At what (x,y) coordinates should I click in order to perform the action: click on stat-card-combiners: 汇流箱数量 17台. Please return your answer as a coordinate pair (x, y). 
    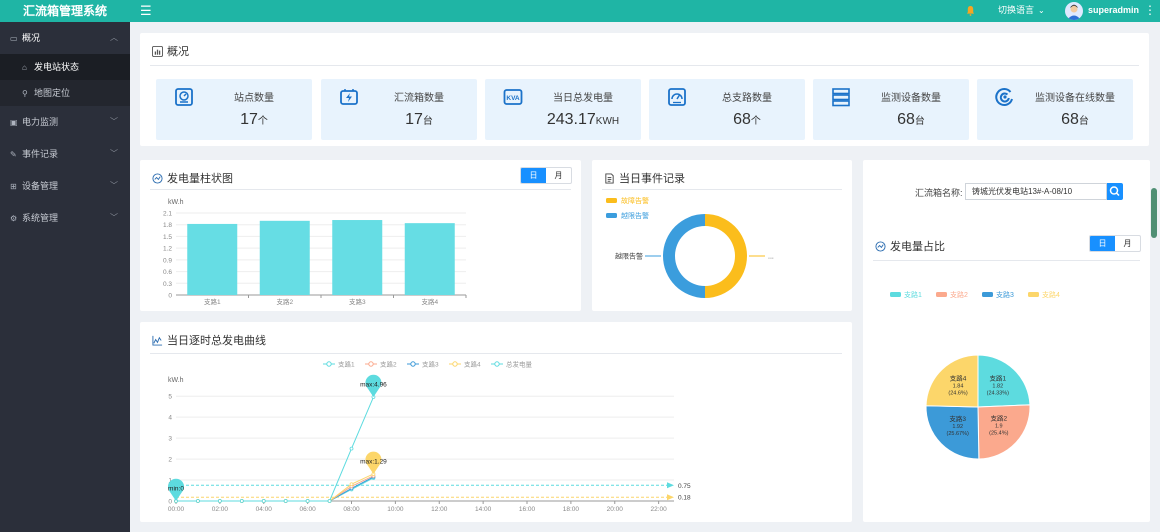
    Looking at the image, I should click on (399, 109).